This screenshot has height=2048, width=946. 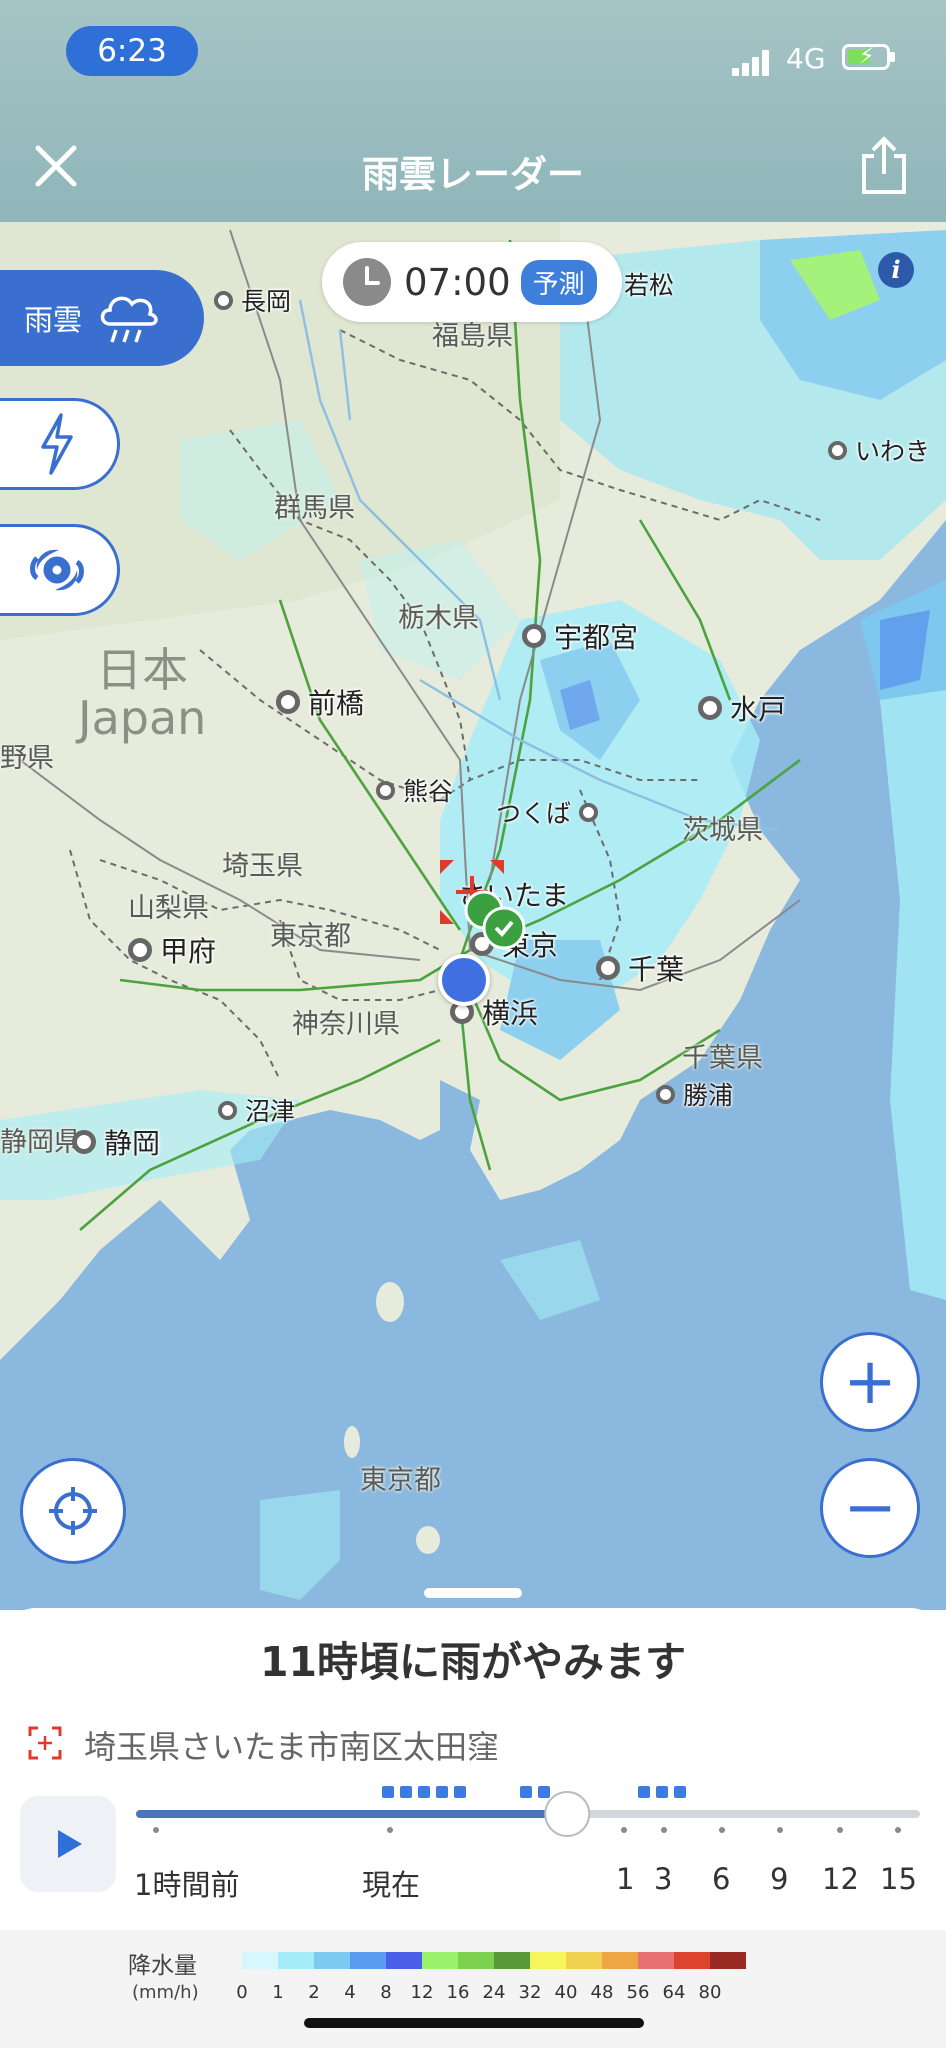 I want to click on zoom-out-button: −, so click(x=870, y=1508).